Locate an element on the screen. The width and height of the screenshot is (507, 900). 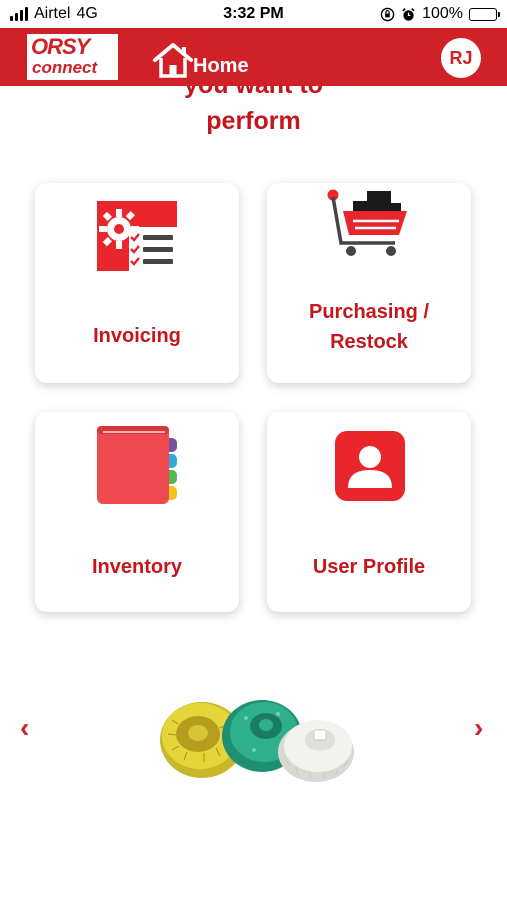
prompt-text-line2: perform is located at coordinates (253, 121).